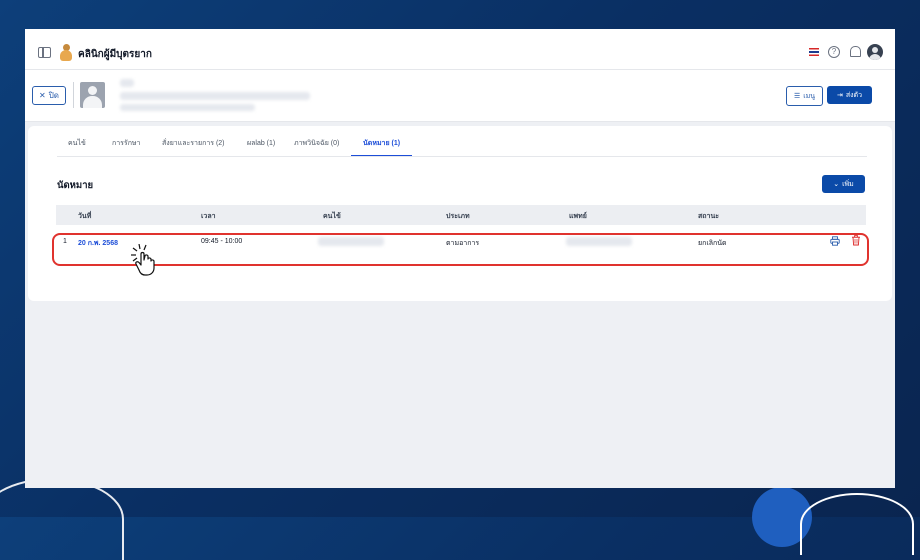 This screenshot has height=560, width=920. I want to click on tab-imaging: ภาพวินิจฉัย (0), so click(316, 144).